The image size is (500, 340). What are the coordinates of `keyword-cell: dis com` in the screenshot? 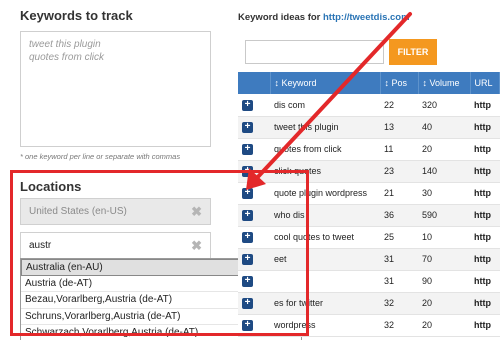 It's located at (325, 105).